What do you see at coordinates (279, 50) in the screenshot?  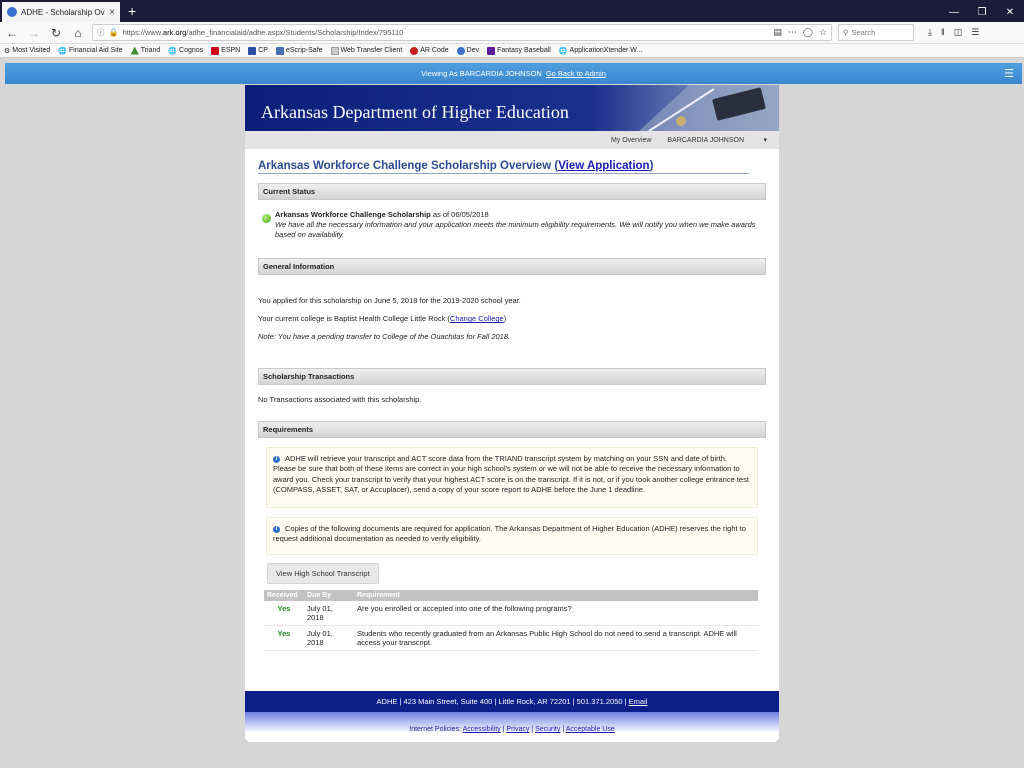 I see `escrip-icon` at bounding box center [279, 50].